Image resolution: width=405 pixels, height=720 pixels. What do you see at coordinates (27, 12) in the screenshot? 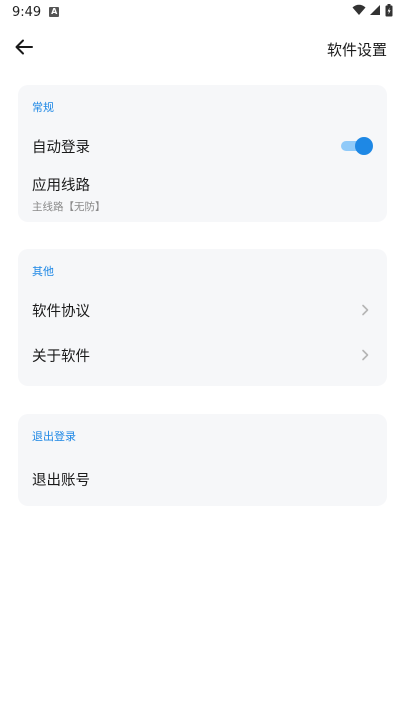
I see `status-time: 9:49` at bounding box center [27, 12].